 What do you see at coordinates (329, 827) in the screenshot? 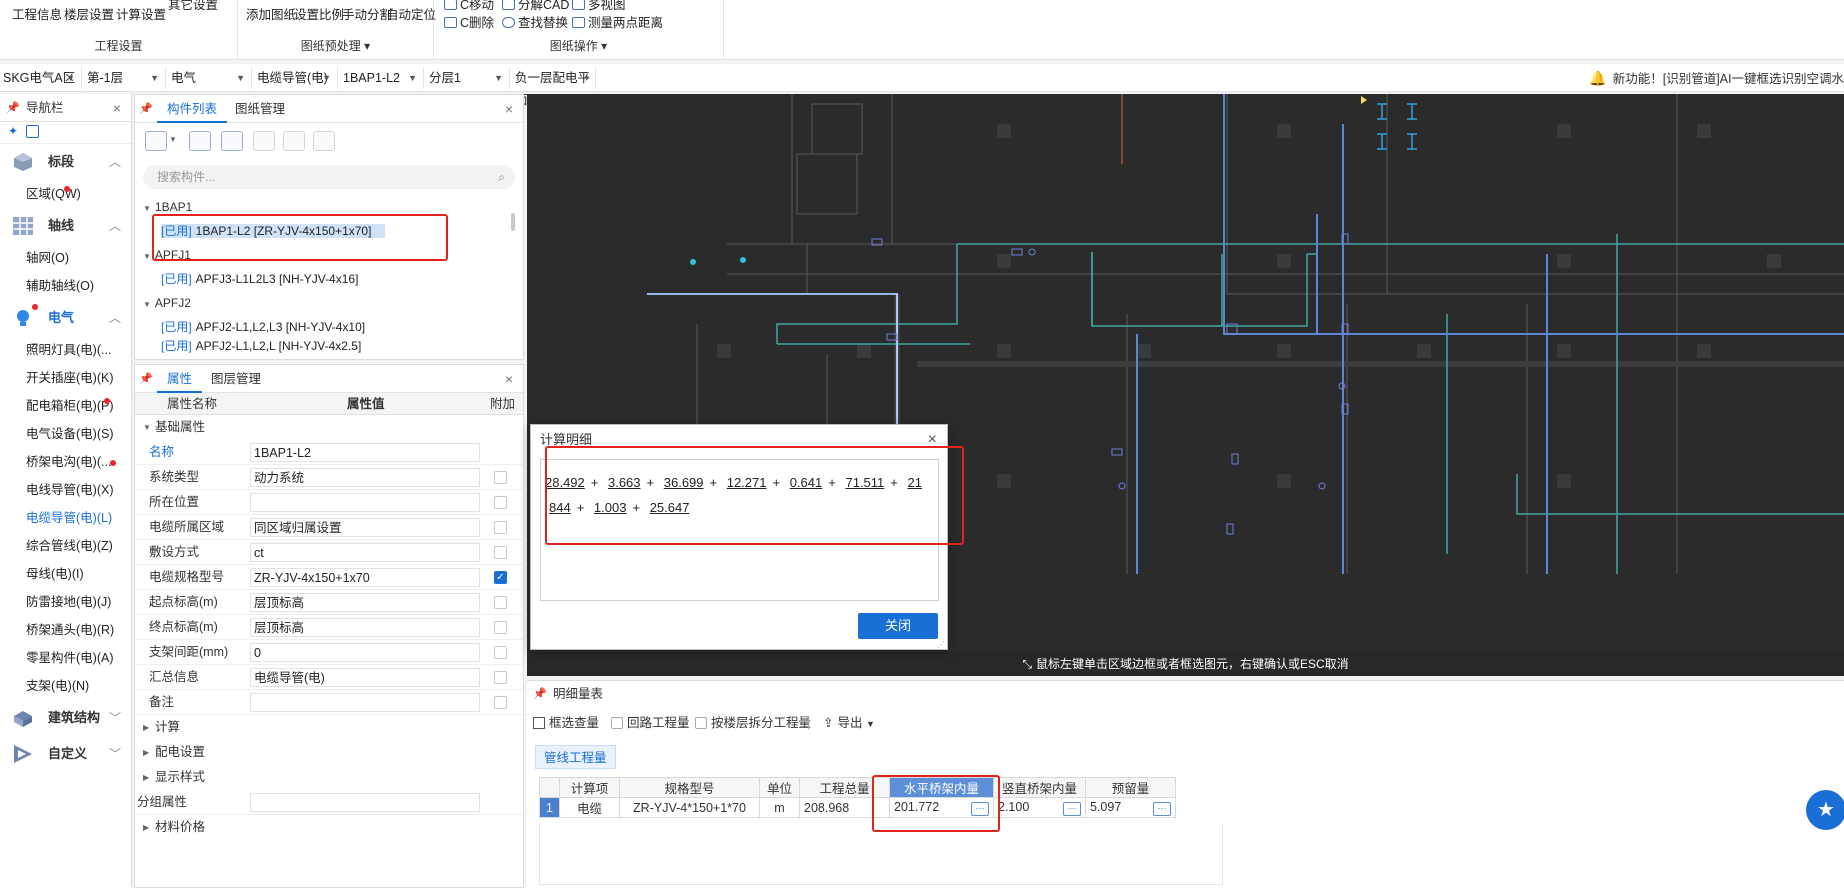
I see `section-material-price: ▶ 材料价格` at bounding box center [329, 827].